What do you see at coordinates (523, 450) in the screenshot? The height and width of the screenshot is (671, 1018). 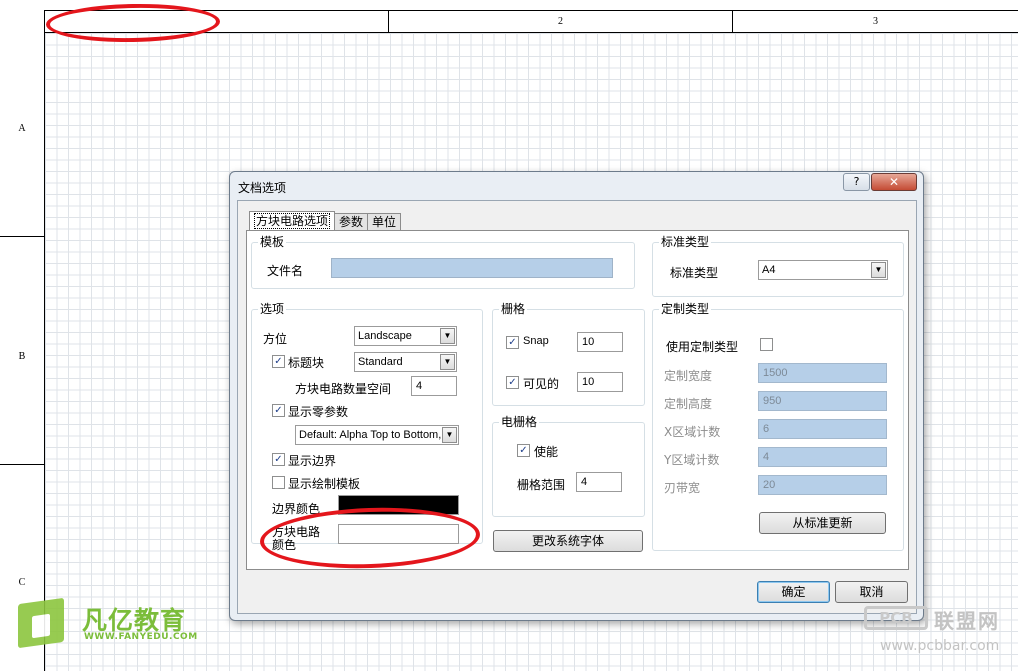 I see `enable-checkbox: ✓` at bounding box center [523, 450].